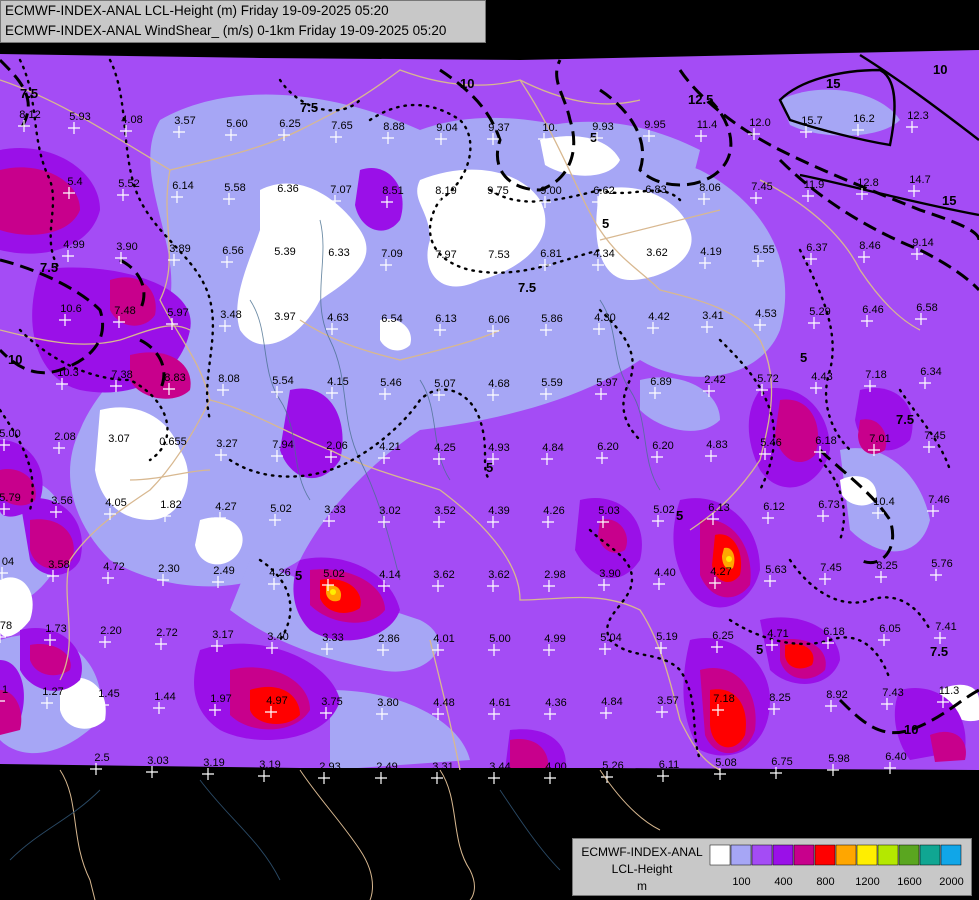 The image size is (979, 900). I want to click on grid-value: 6.83, so click(655, 190).